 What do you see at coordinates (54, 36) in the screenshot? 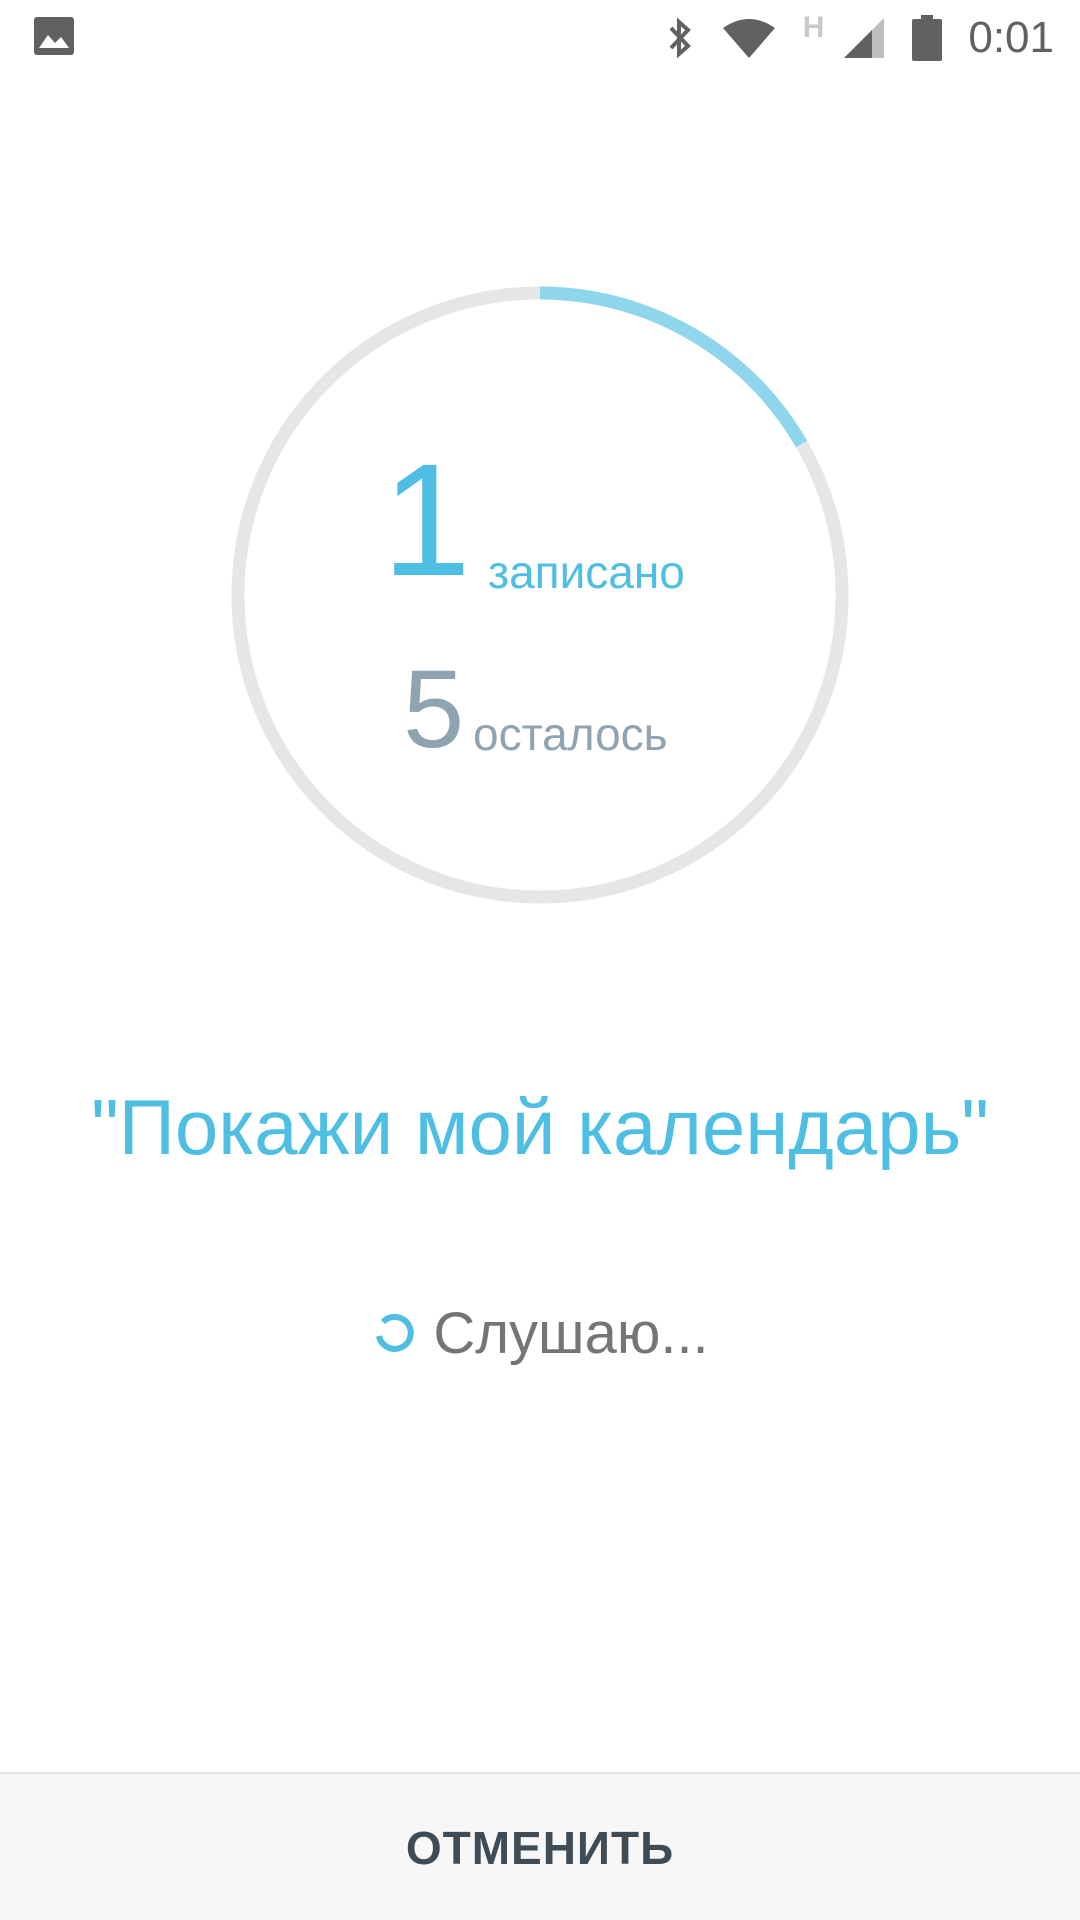
I see `image-icon` at bounding box center [54, 36].